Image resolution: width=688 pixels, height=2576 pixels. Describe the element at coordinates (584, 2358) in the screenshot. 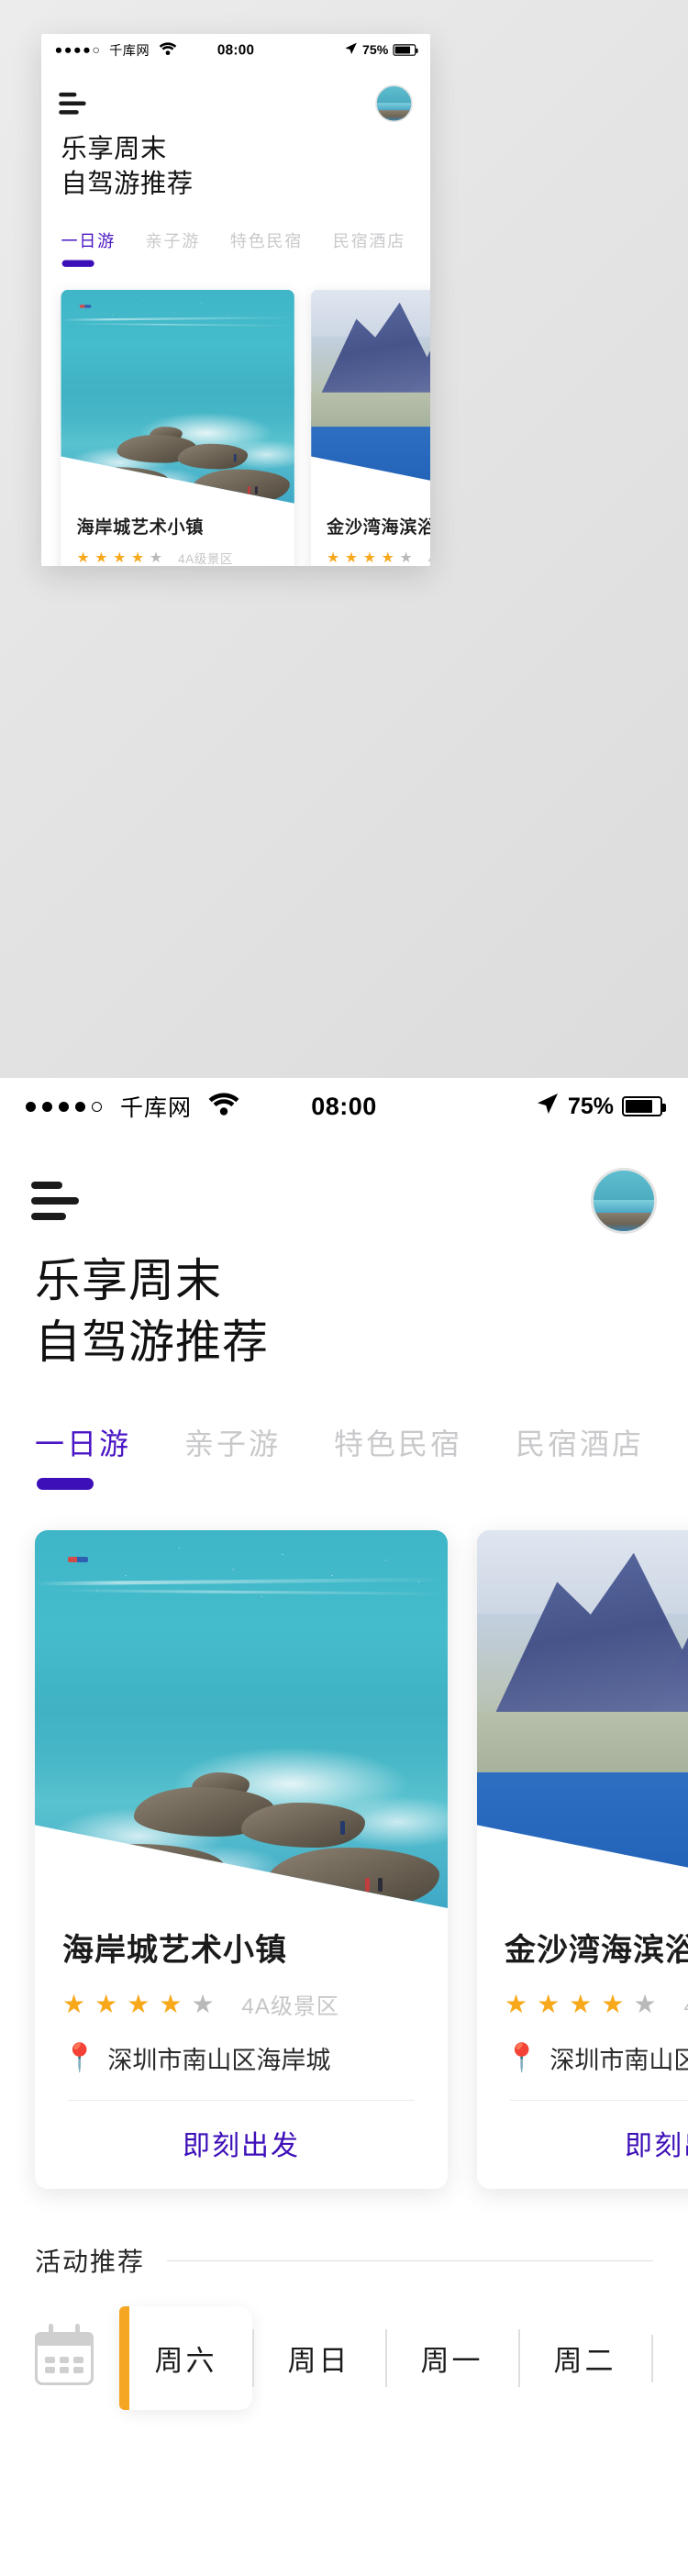

I see `day-tab-tuesday: 周二` at that location.